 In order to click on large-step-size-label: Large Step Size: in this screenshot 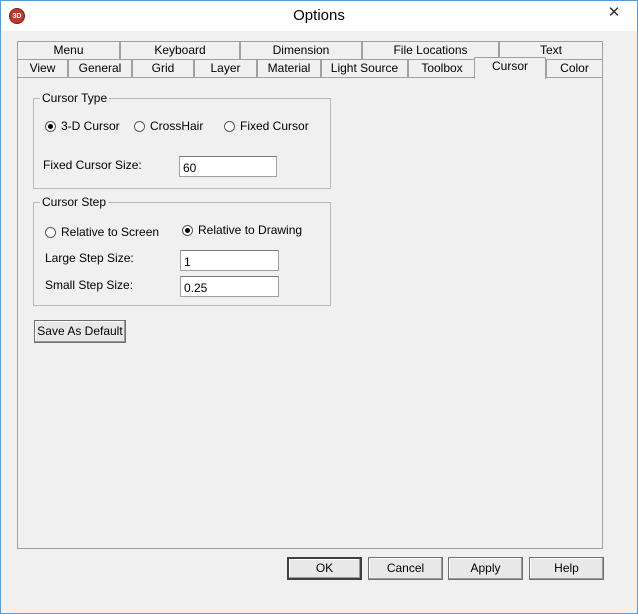, I will do `click(89, 258)`.